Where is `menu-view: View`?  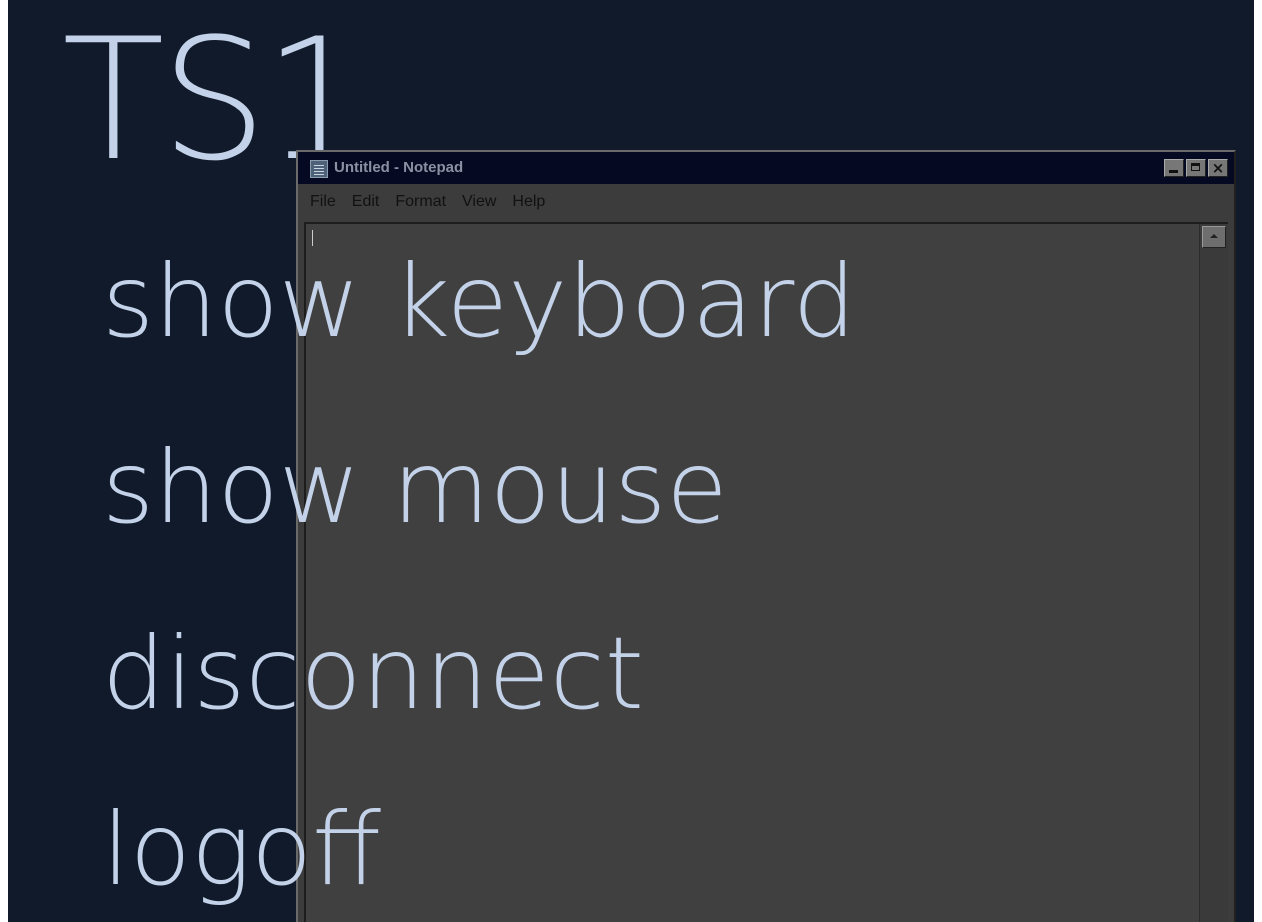
menu-view: View is located at coordinates (479, 202).